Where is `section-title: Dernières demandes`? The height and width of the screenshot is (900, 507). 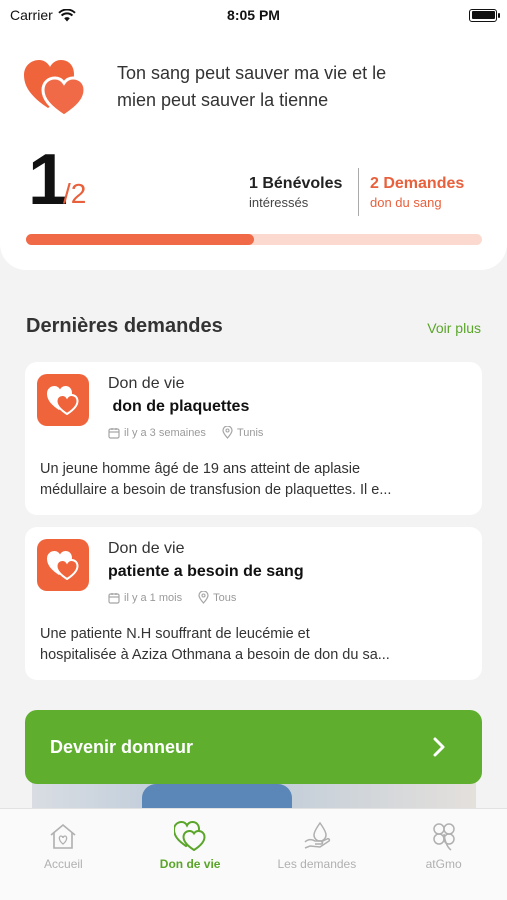
section-title: Dernières demandes is located at coordinates (124, 326).